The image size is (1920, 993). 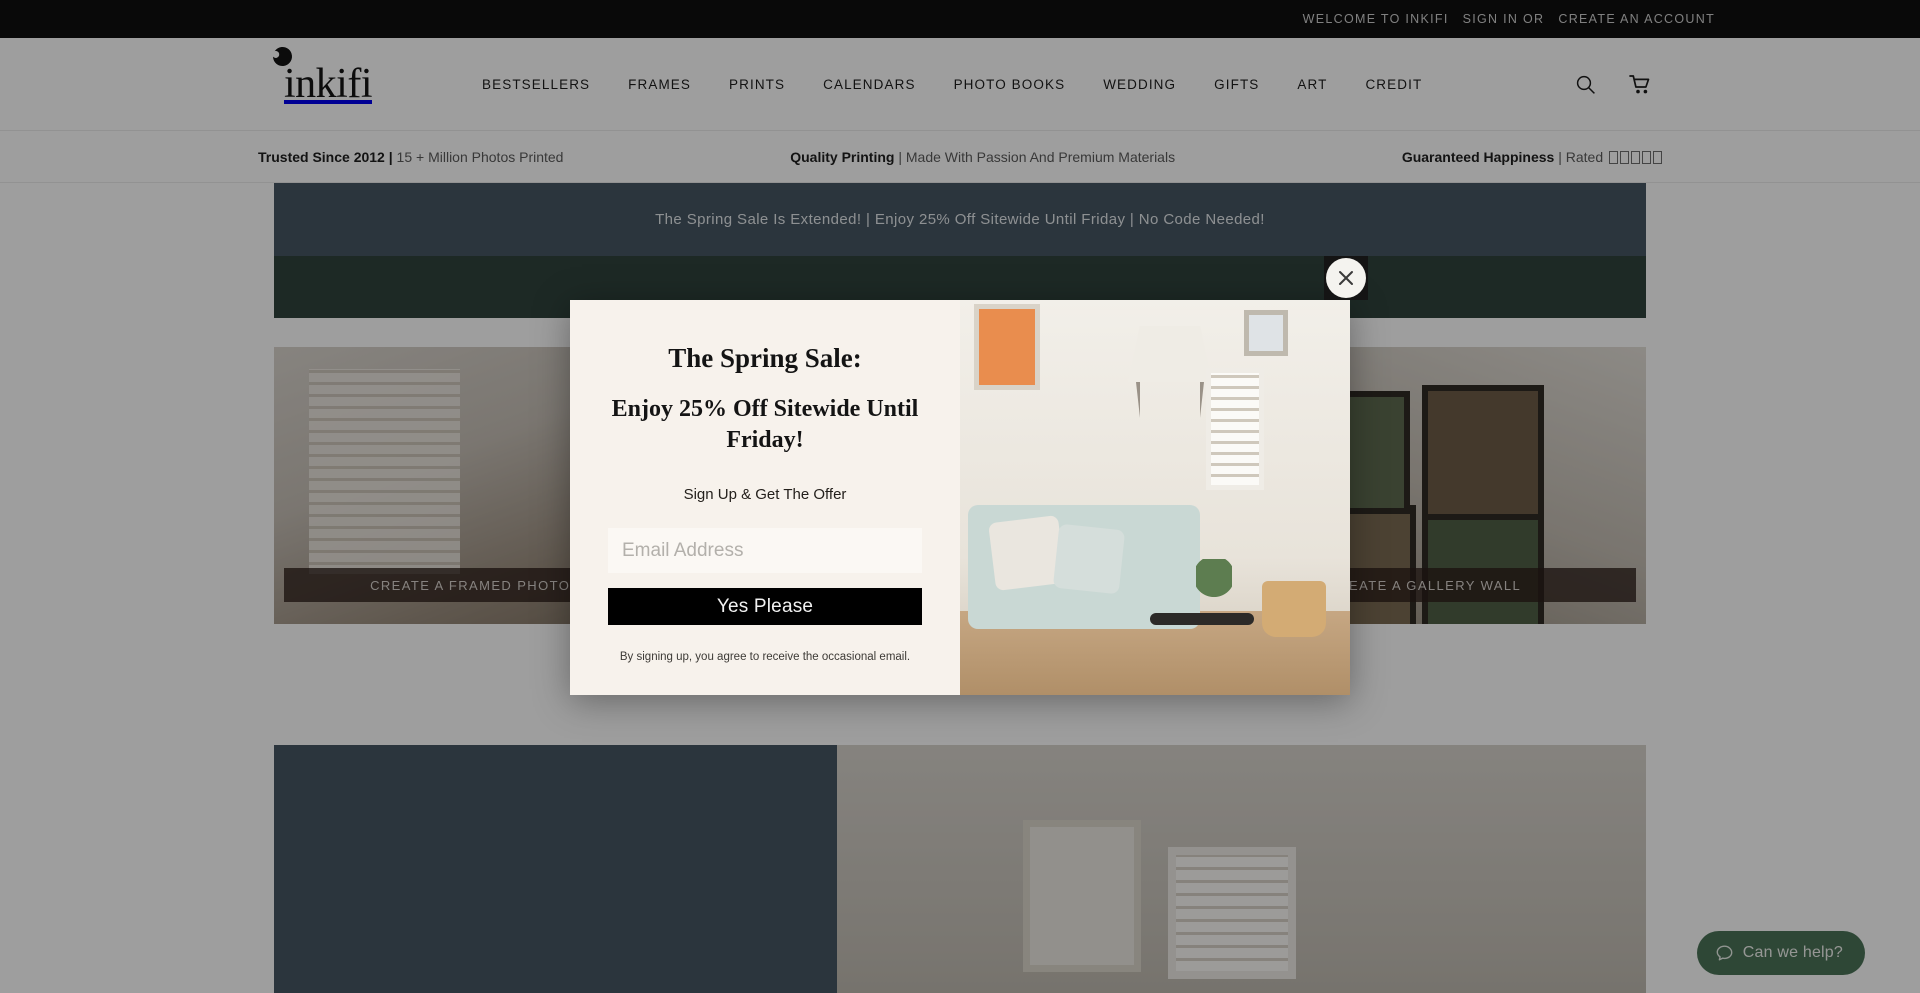 What do you see at coordinates (1724, 952) in the screenshot?
I see `chat-bubble-icon` at bounding box center [1724, 952].